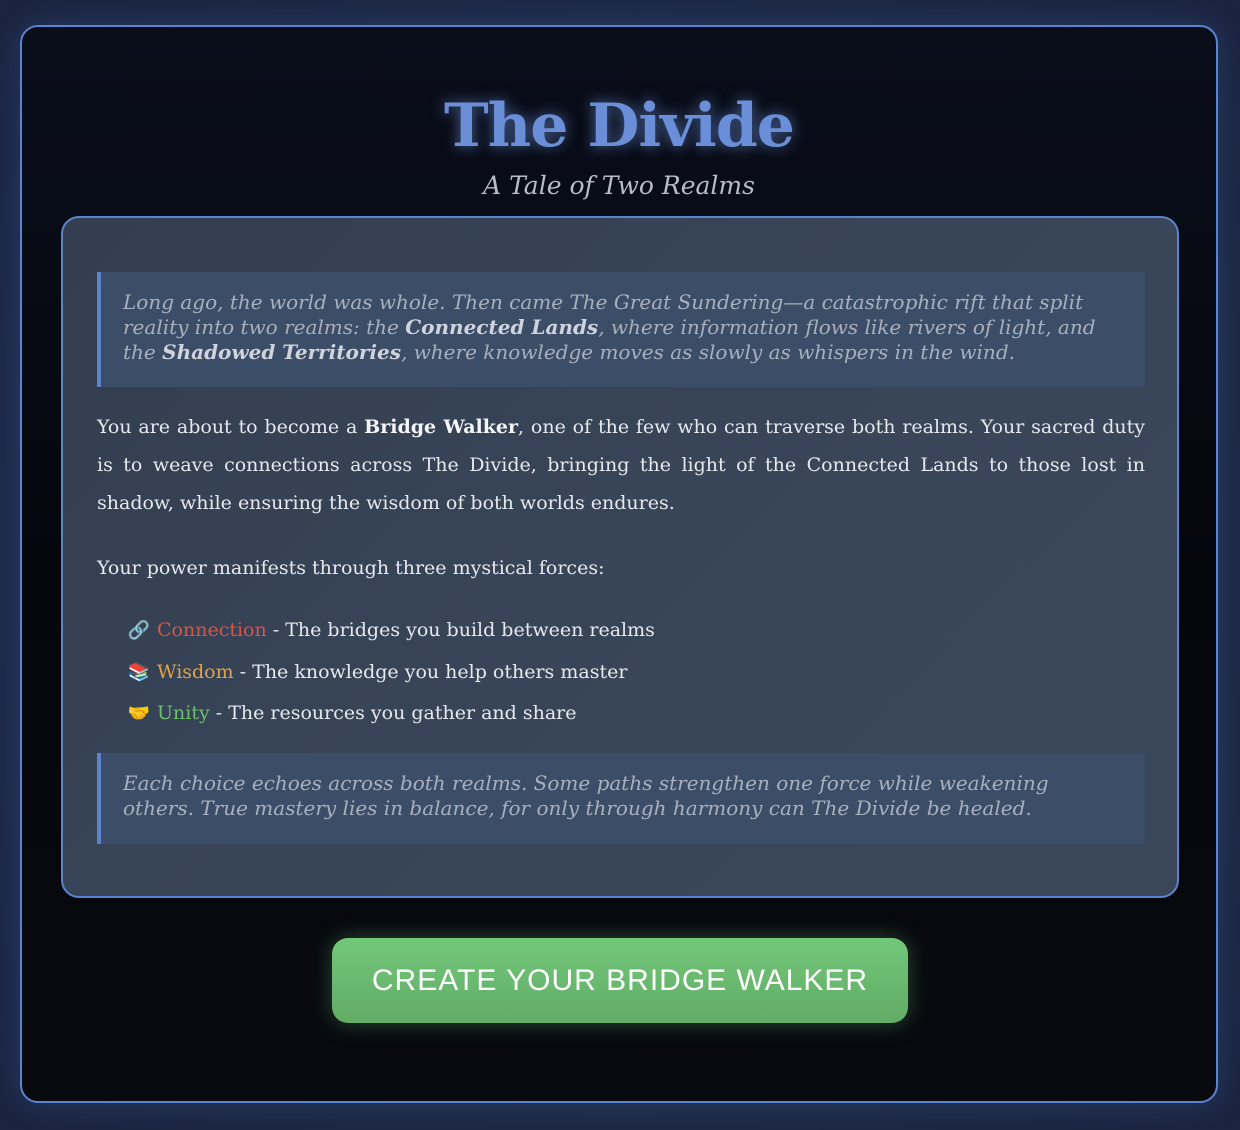  I want to click on force-name-connection: Connection, so click(212, 630).